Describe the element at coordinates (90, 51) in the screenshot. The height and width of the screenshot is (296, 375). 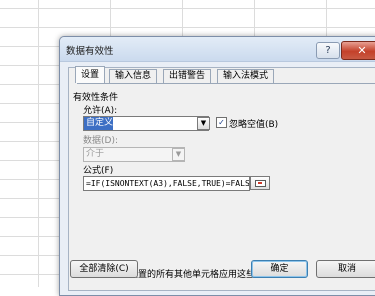
I see `dialog-title: 数据有效性` at that location.